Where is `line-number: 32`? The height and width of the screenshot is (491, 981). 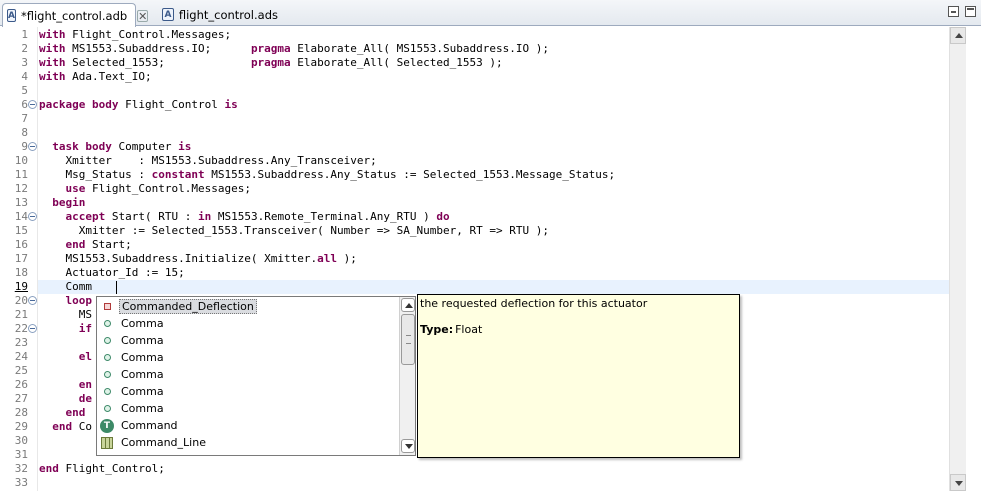
line-number: 32 is located at coordinates (21, 468).